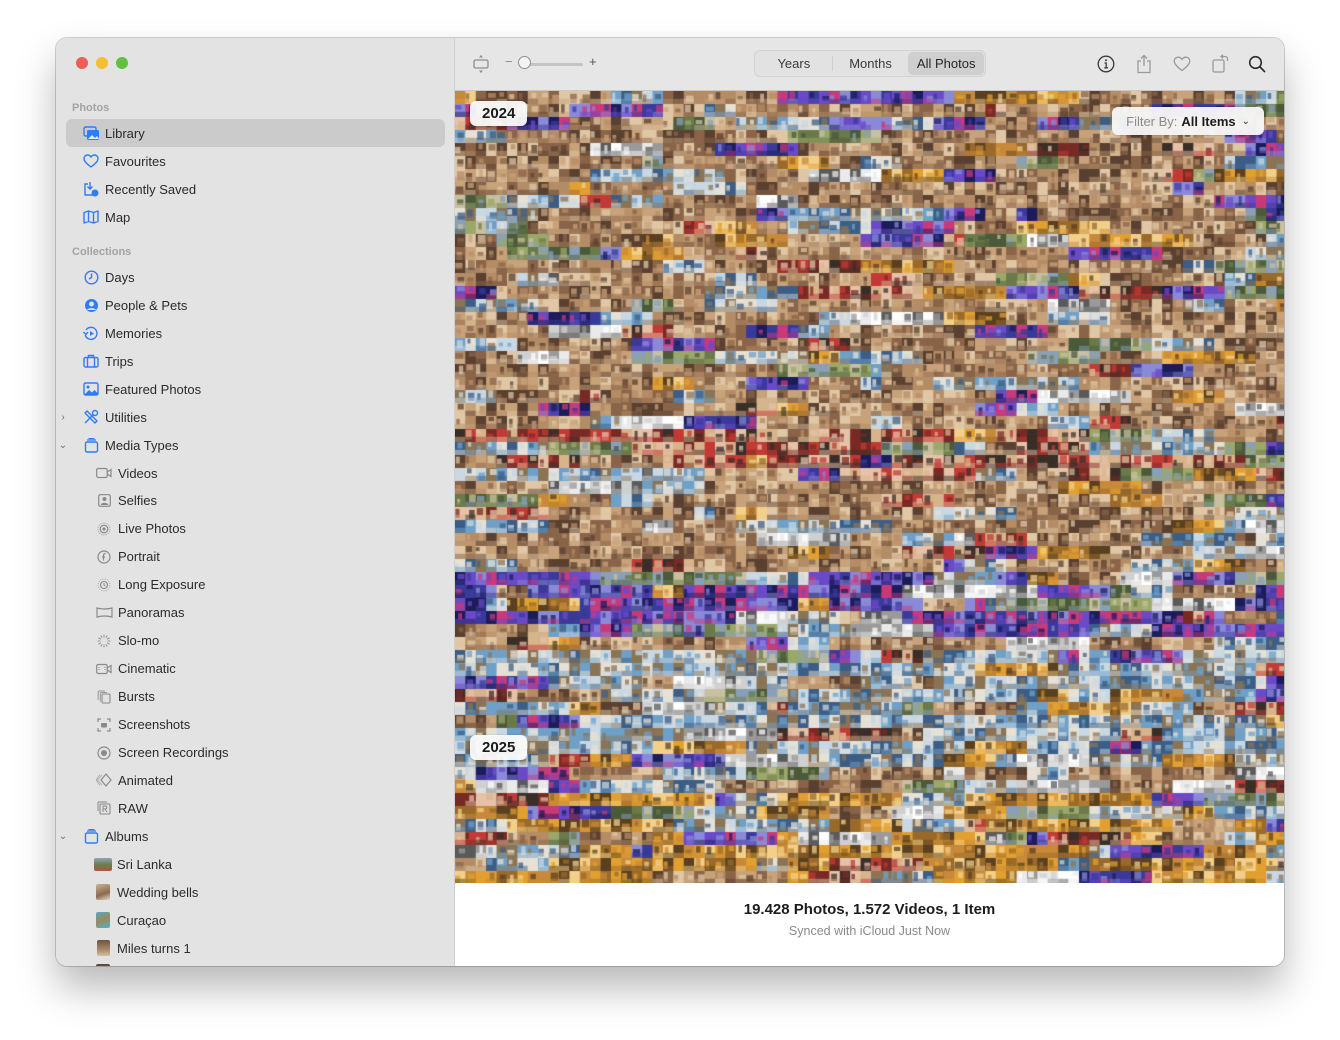 The image size is (1340, 1040). What do you see at coordinates (255, 948) in the screenshot?
I see `album-miles-turns-1: Miles turns 1` at bounding box center [255, 948].